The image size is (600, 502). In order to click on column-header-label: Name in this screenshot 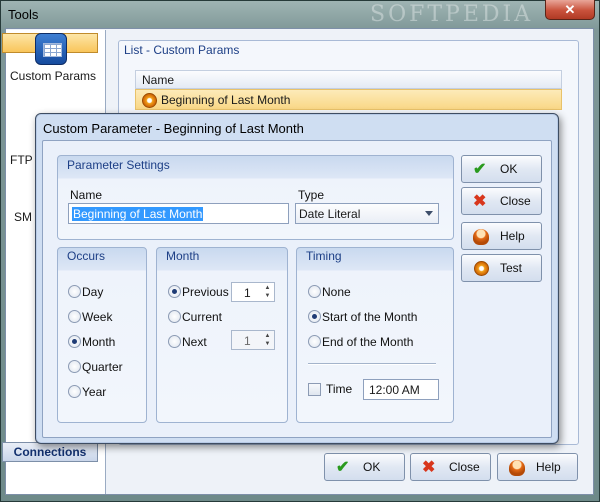, I will do `click(158, 80)`.